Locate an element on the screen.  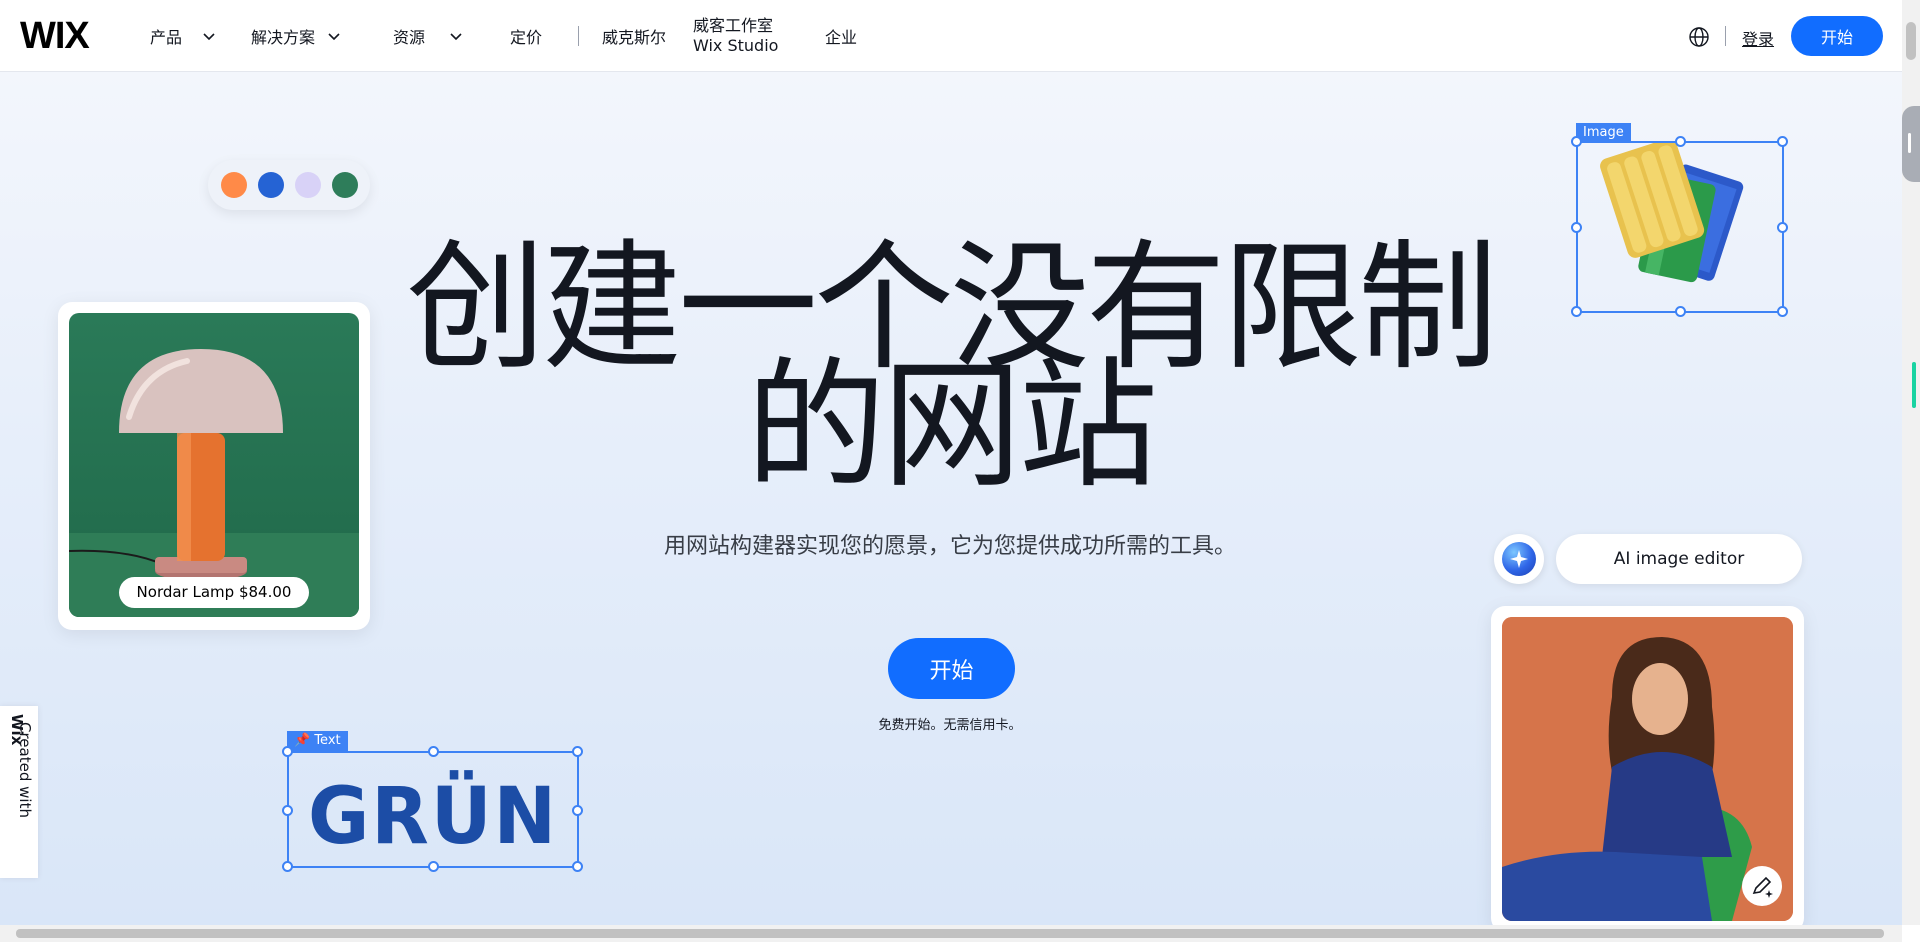
hero-subtitle: 用网站构建器实现您的愿景，它为您提供成功所需的工具。 is located at coordinates (949, 546).